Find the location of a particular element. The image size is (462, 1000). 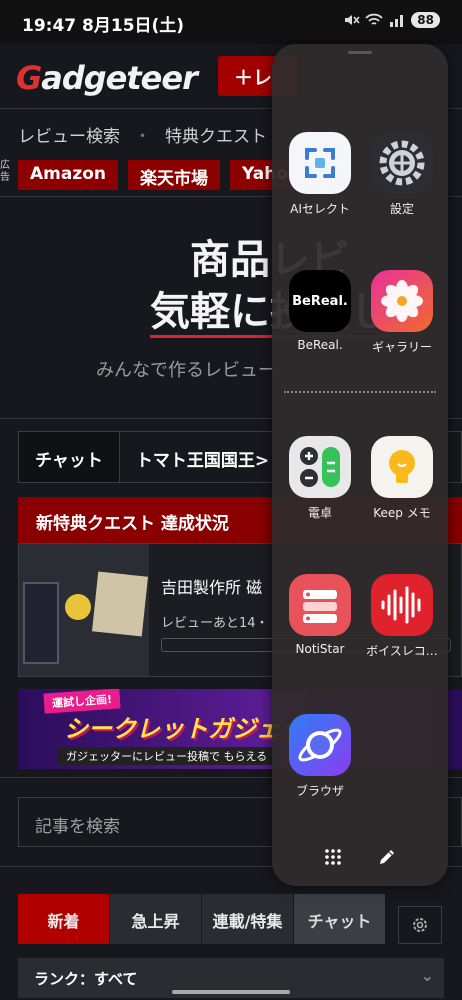

tab-tomato-king: トマト王国国王> is located at coordinates (202, 457).